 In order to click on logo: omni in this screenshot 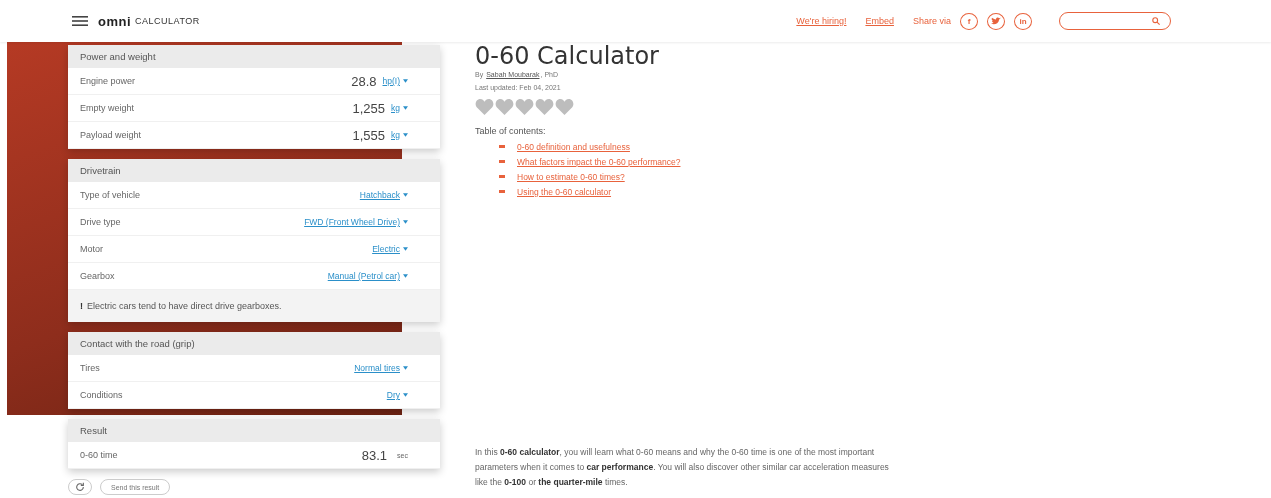, I will do `click(115, 21)`.